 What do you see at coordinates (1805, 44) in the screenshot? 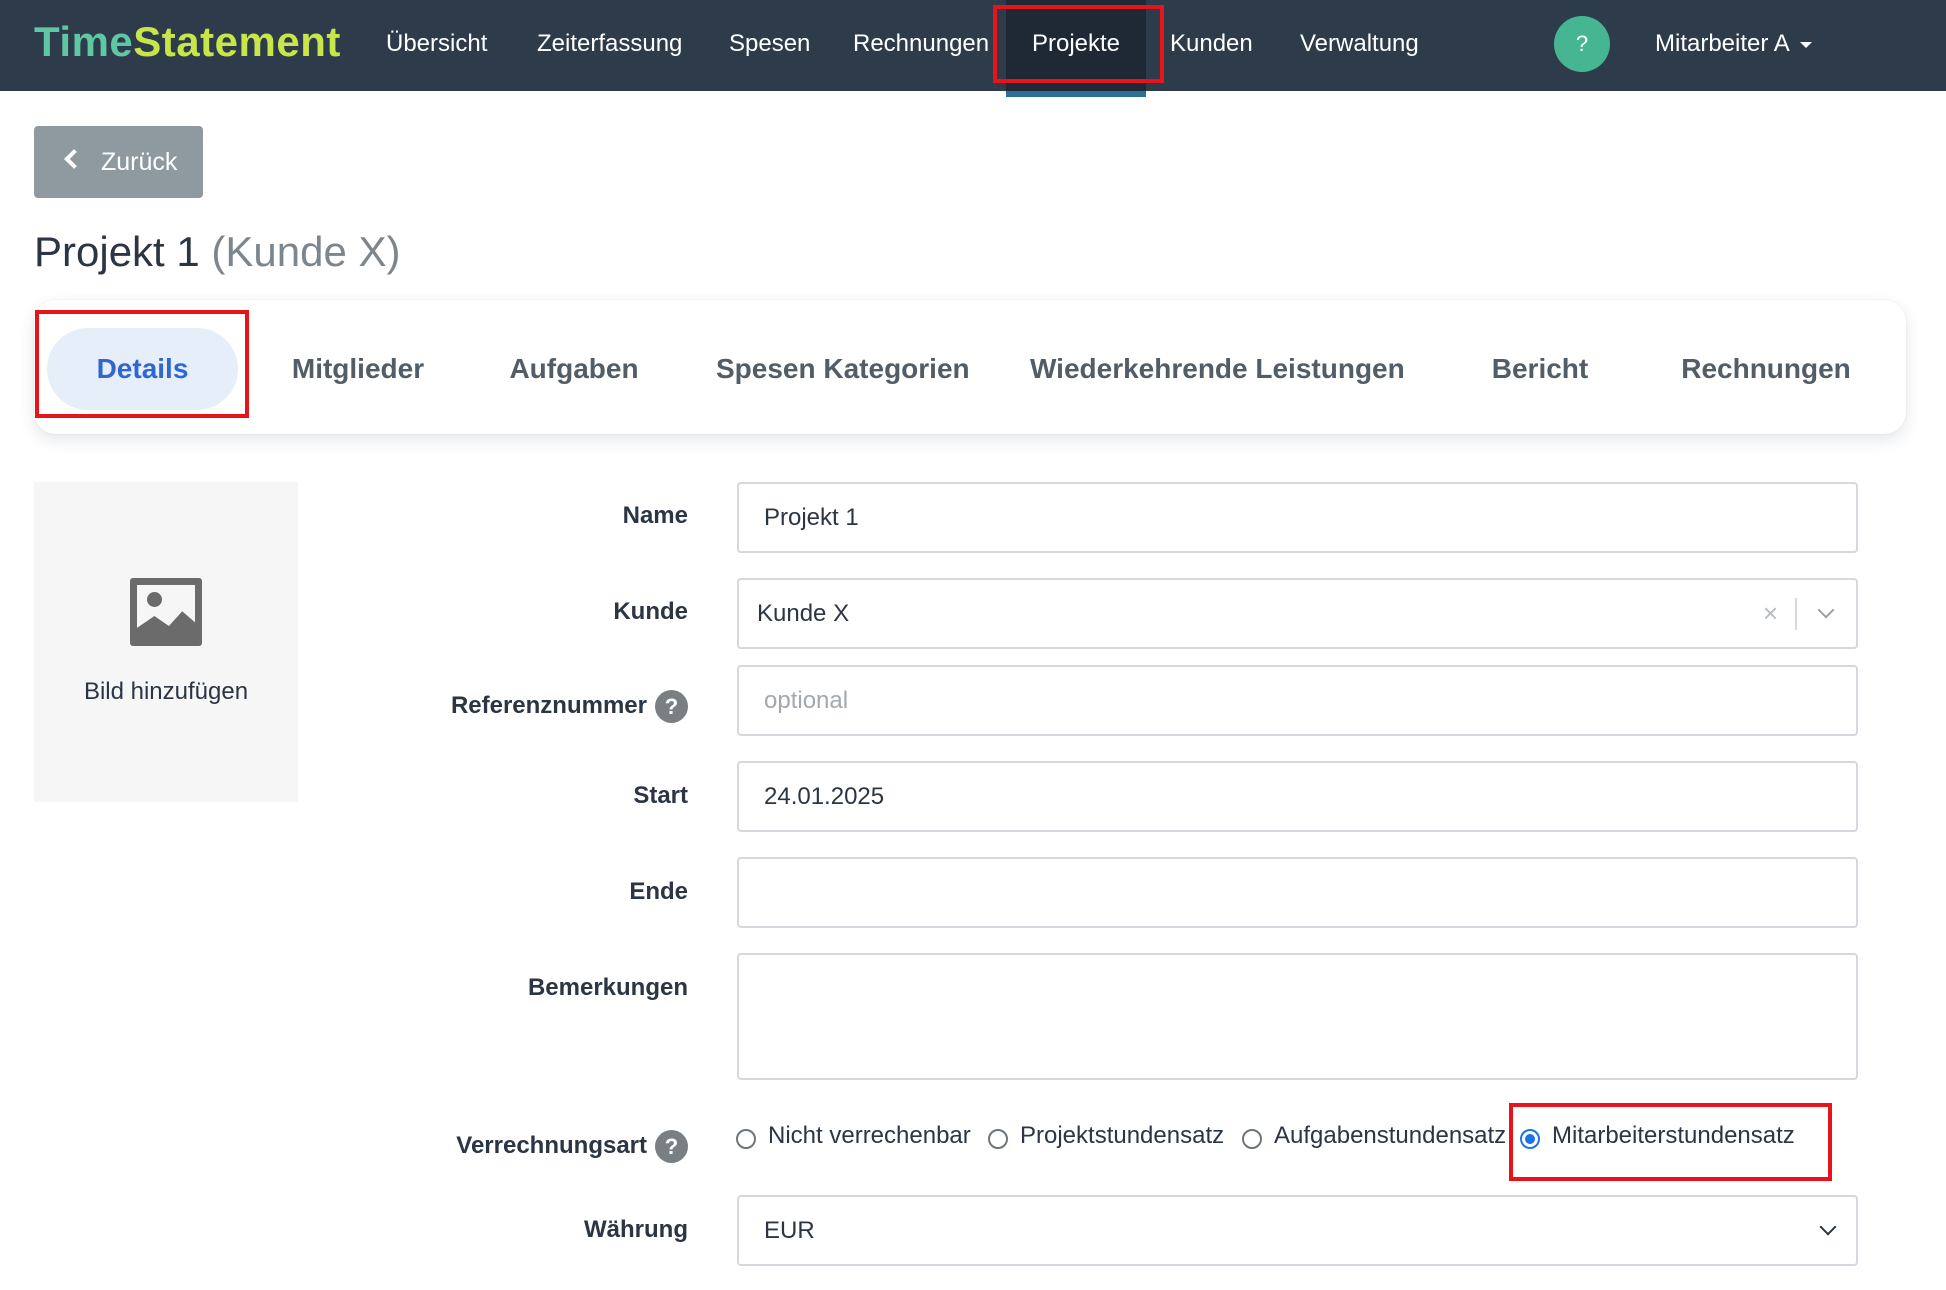
I see `caret-down-icon` at bounding box center [1805, 44].